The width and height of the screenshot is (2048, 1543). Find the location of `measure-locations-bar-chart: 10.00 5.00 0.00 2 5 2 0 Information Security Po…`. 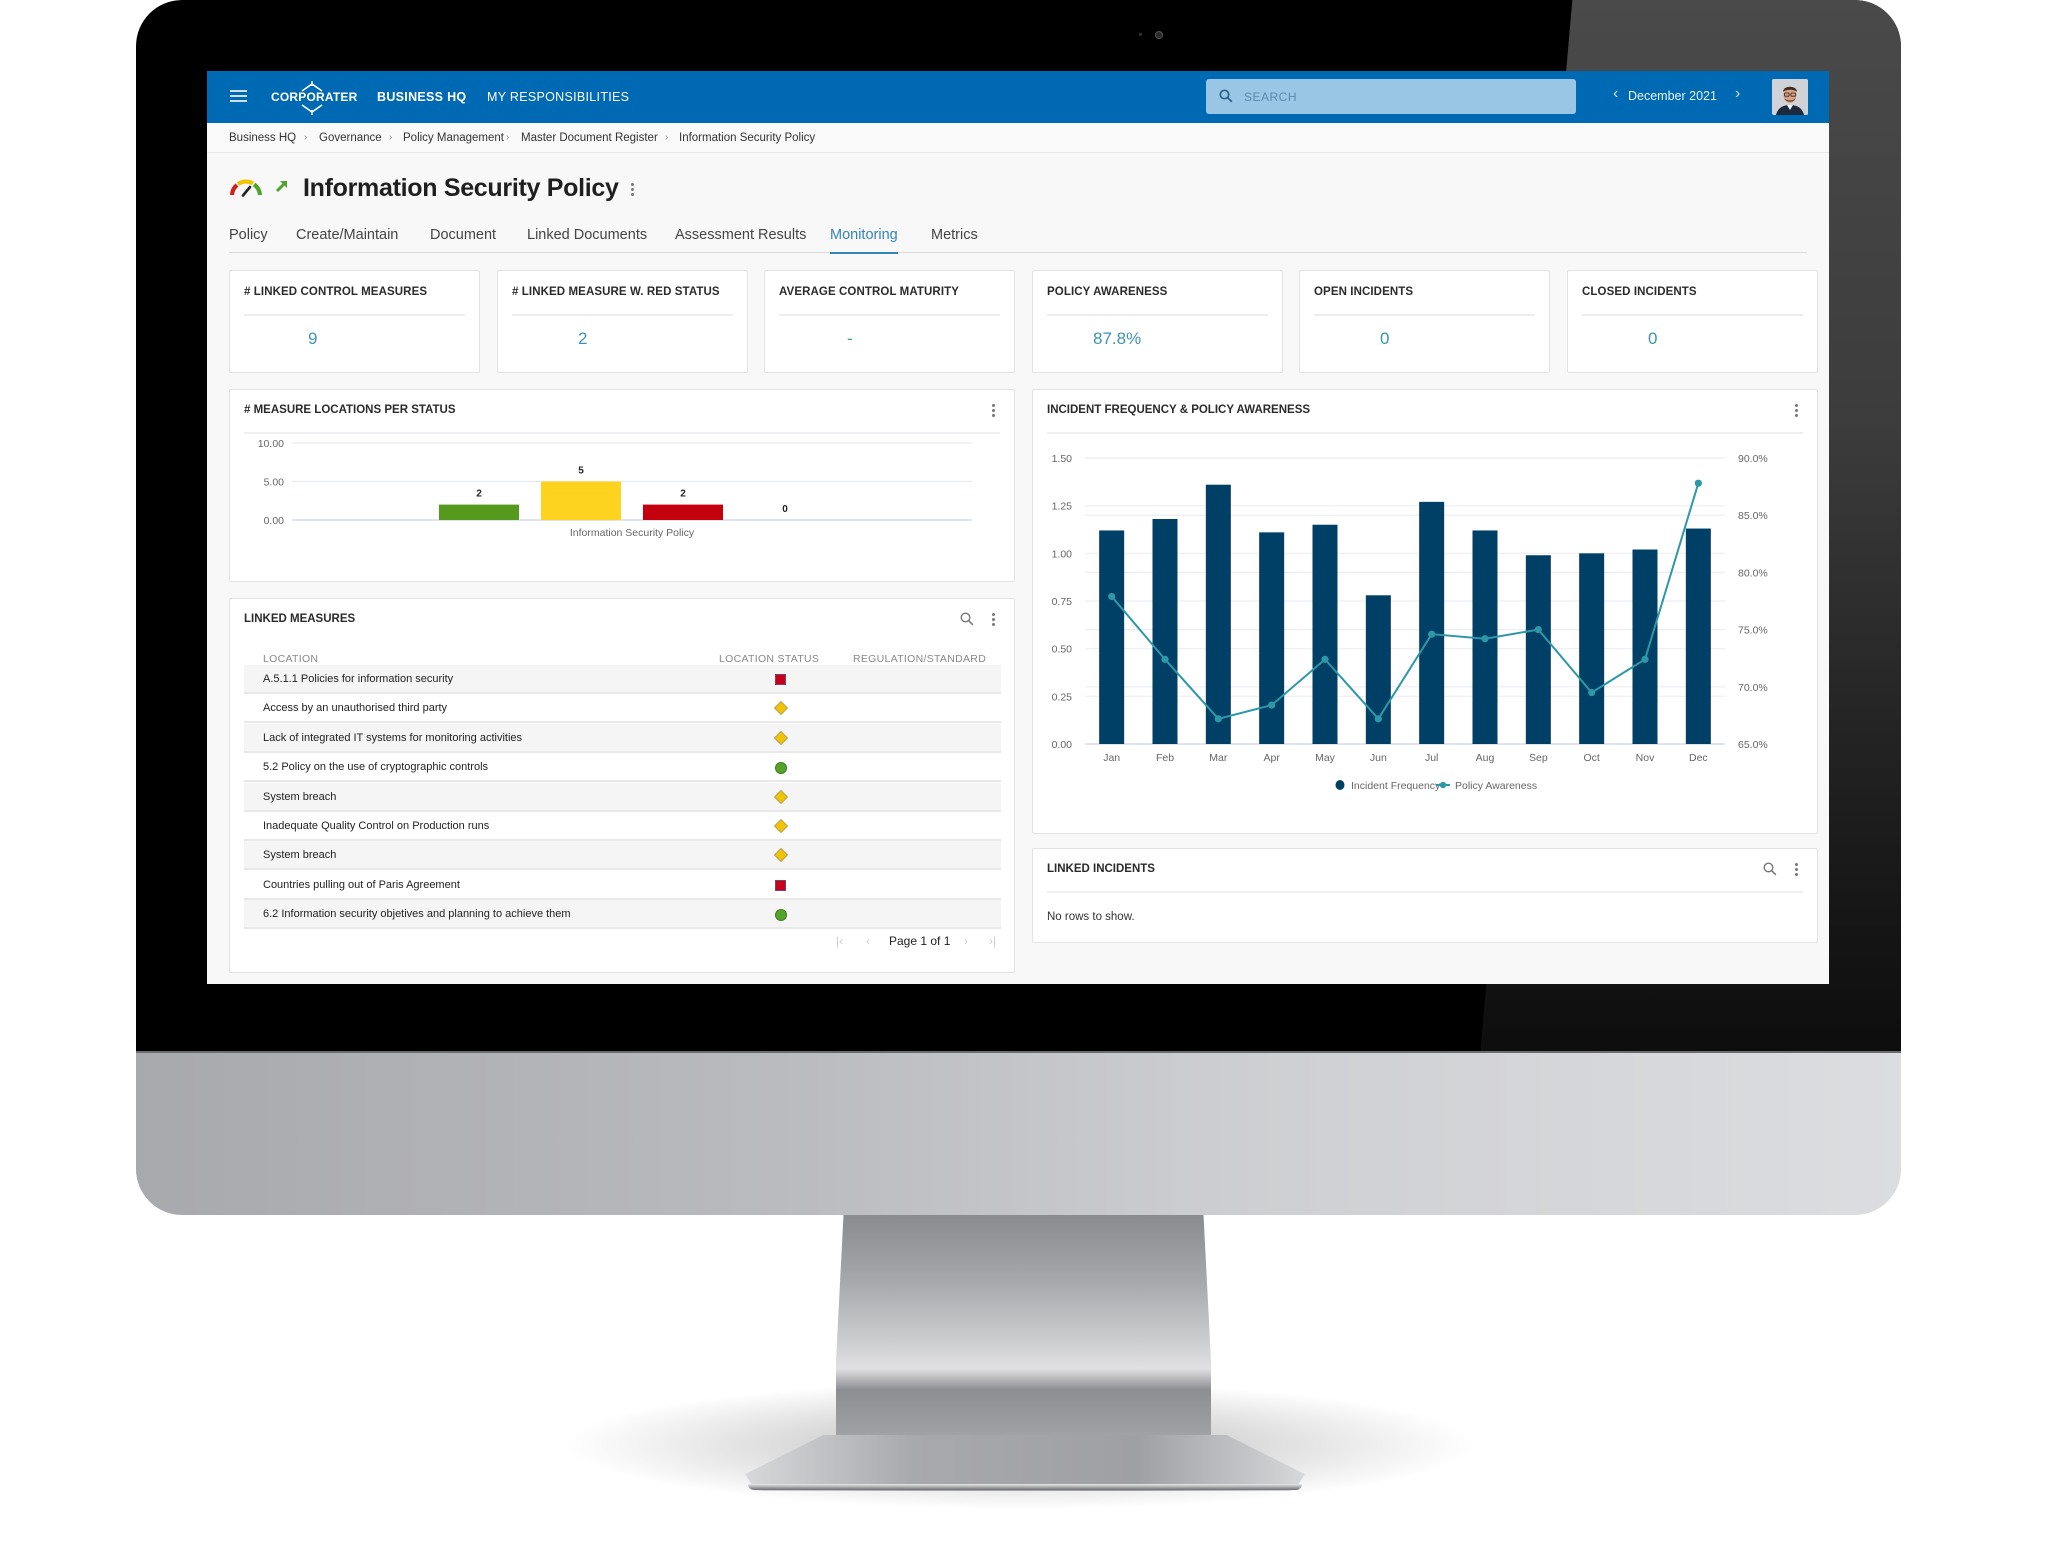

measure-locations-bar-chart: 10.00 5.00 0.00 2 5 2 0 Information Security Po… is located at coordinates (615, 488).